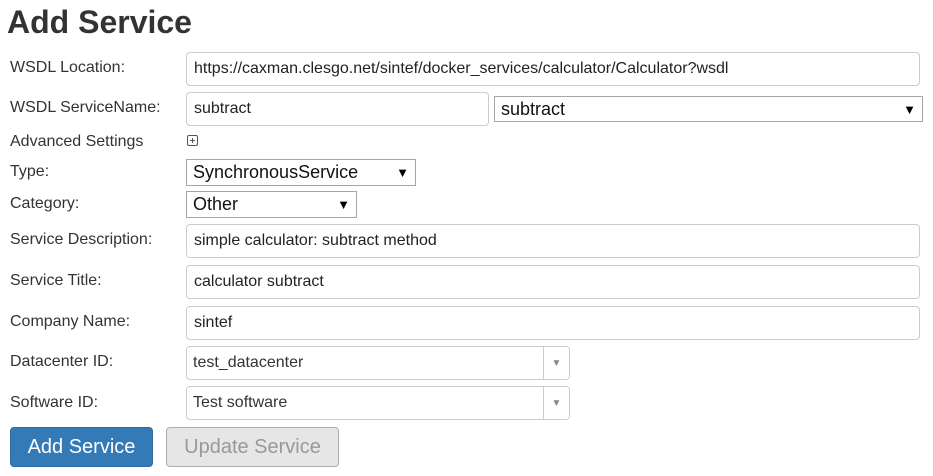  What do you see at coordinates (30, 171) in the screenshot?
I see `type-label: Type:` at bounding box center [30, 171].